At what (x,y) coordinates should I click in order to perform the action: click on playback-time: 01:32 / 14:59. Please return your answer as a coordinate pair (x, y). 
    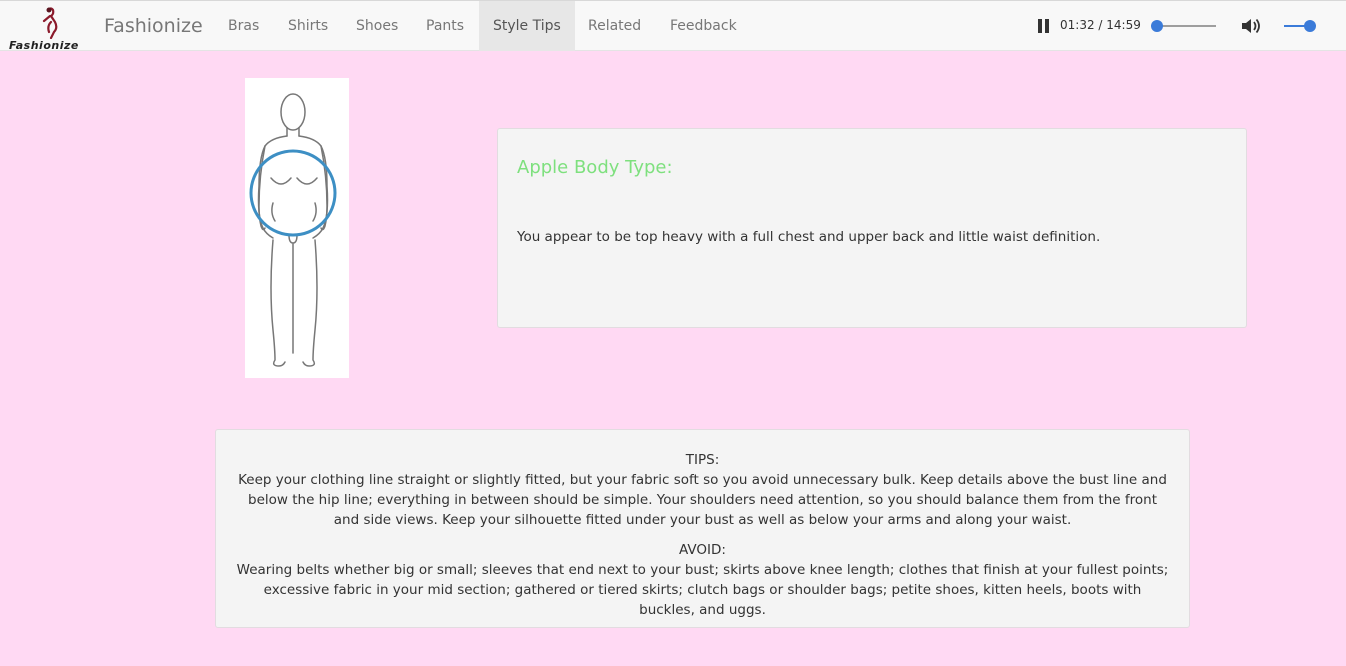
    Looking at the image, I should click on (1100, 25).